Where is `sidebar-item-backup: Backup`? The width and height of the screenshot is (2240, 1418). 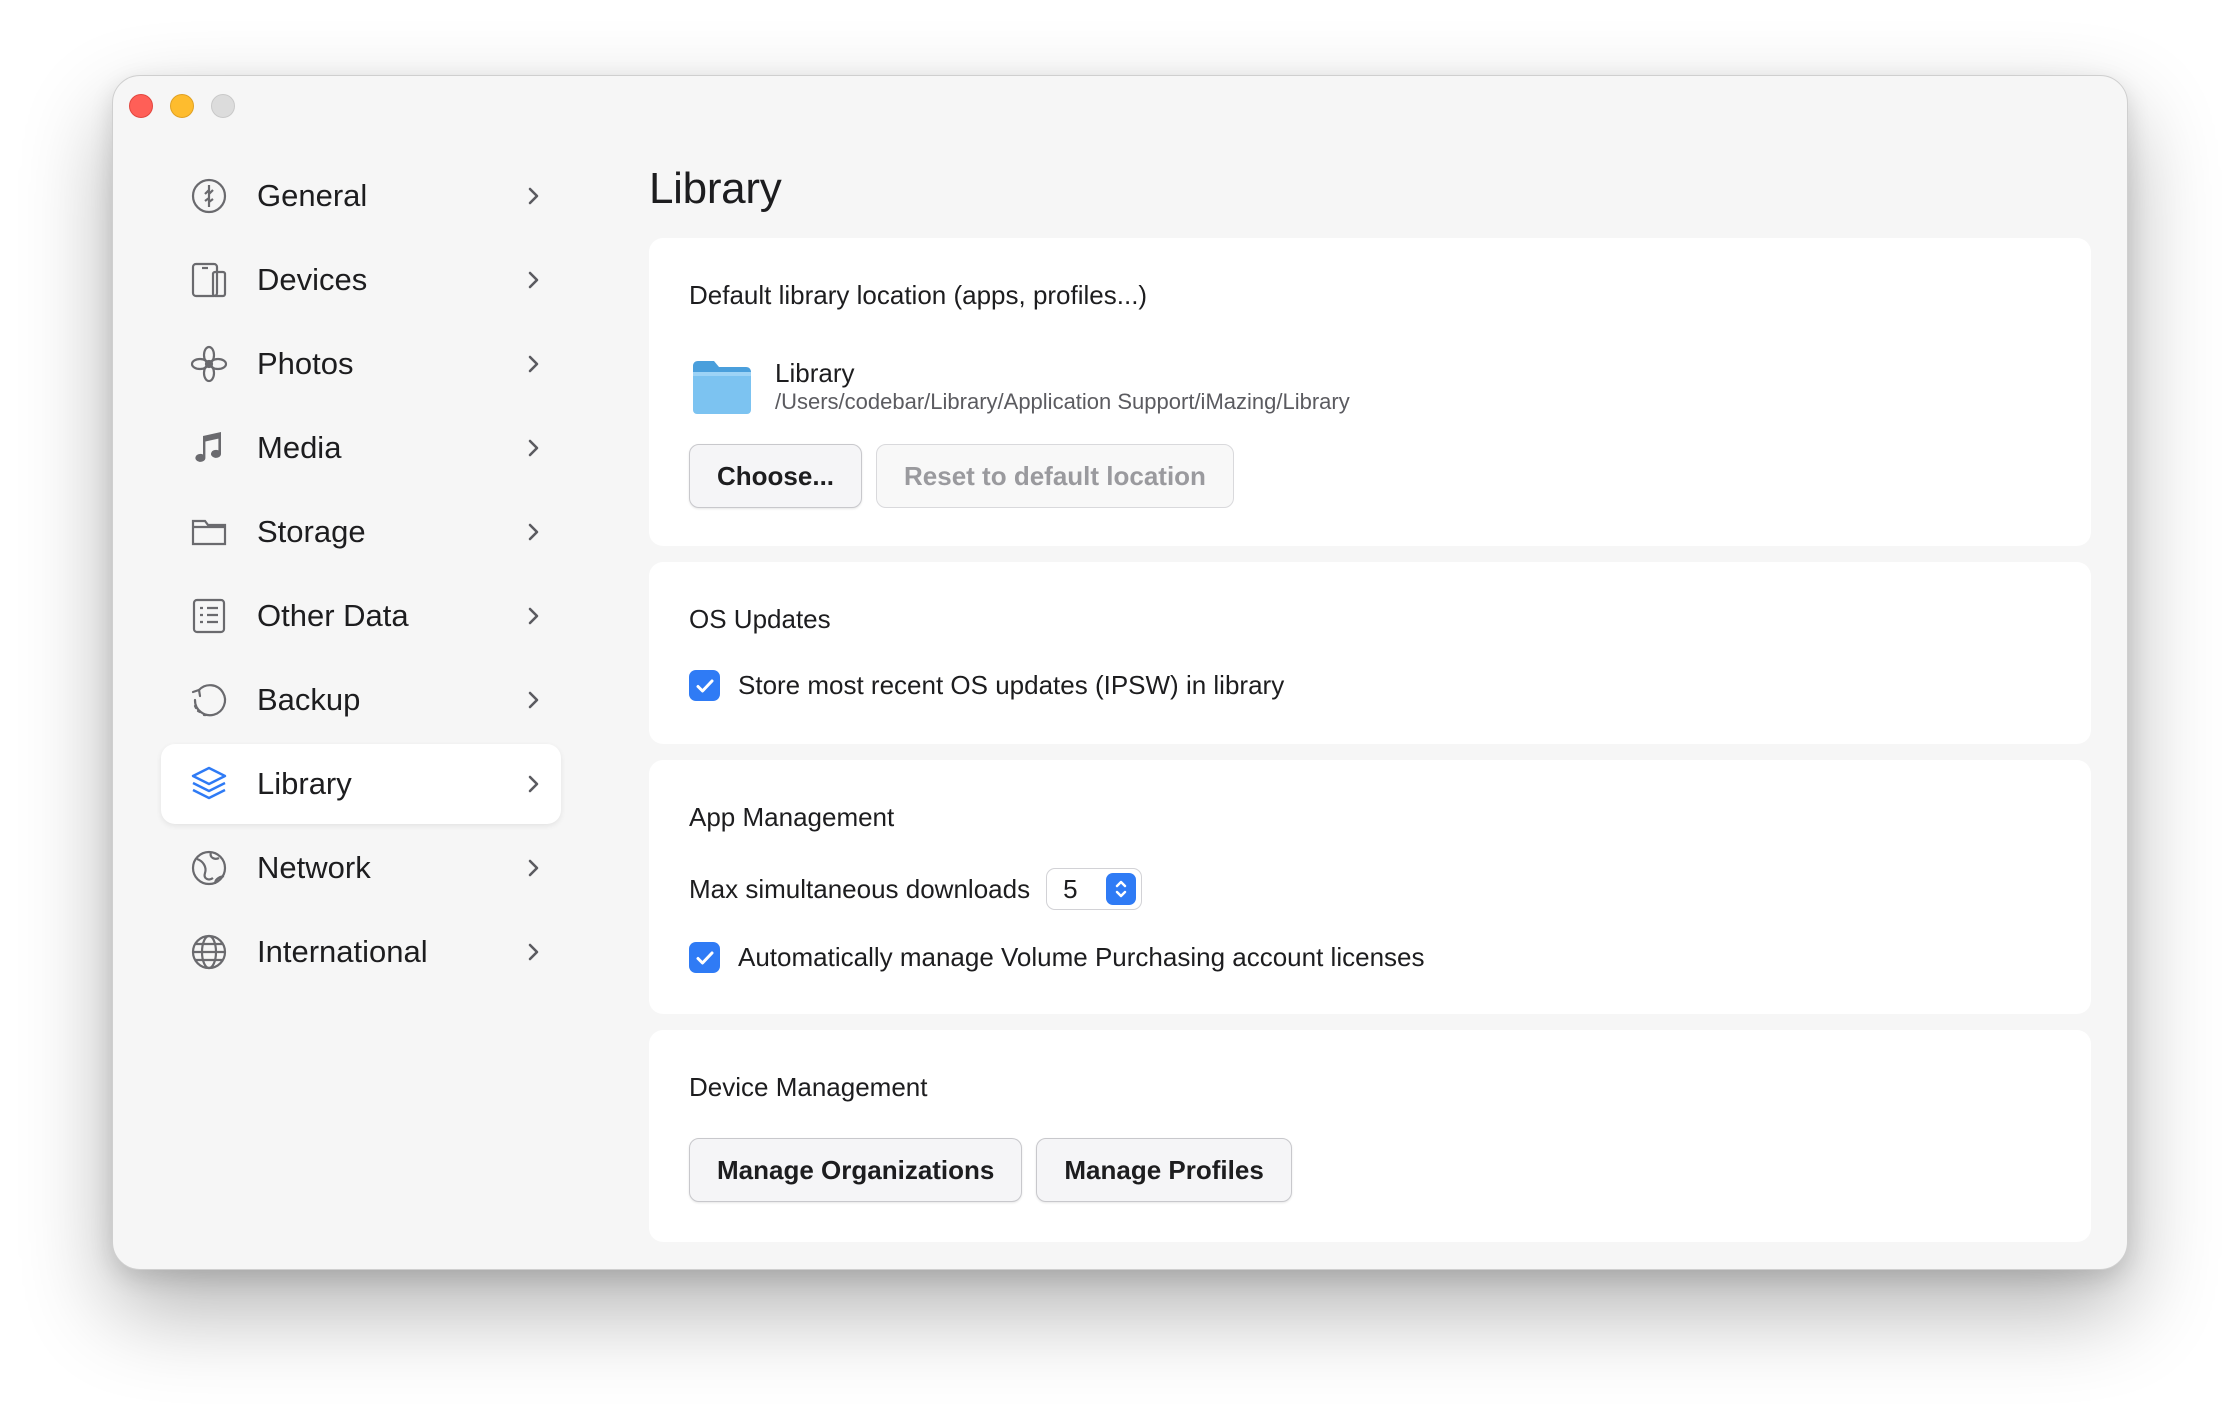 sidebar-item-backup: Backup is located at coordinates (361, 700).